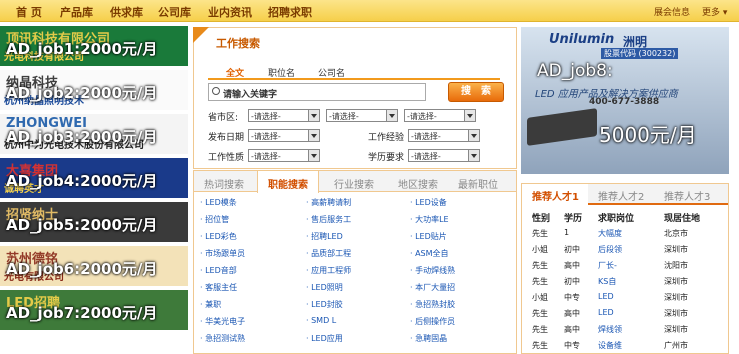 This screenshot has height=354, width=739. What do you see at coordinates (428, 202) in the screenshot?
I see `category-link: · LED设备` at bounding box center [428, 202].